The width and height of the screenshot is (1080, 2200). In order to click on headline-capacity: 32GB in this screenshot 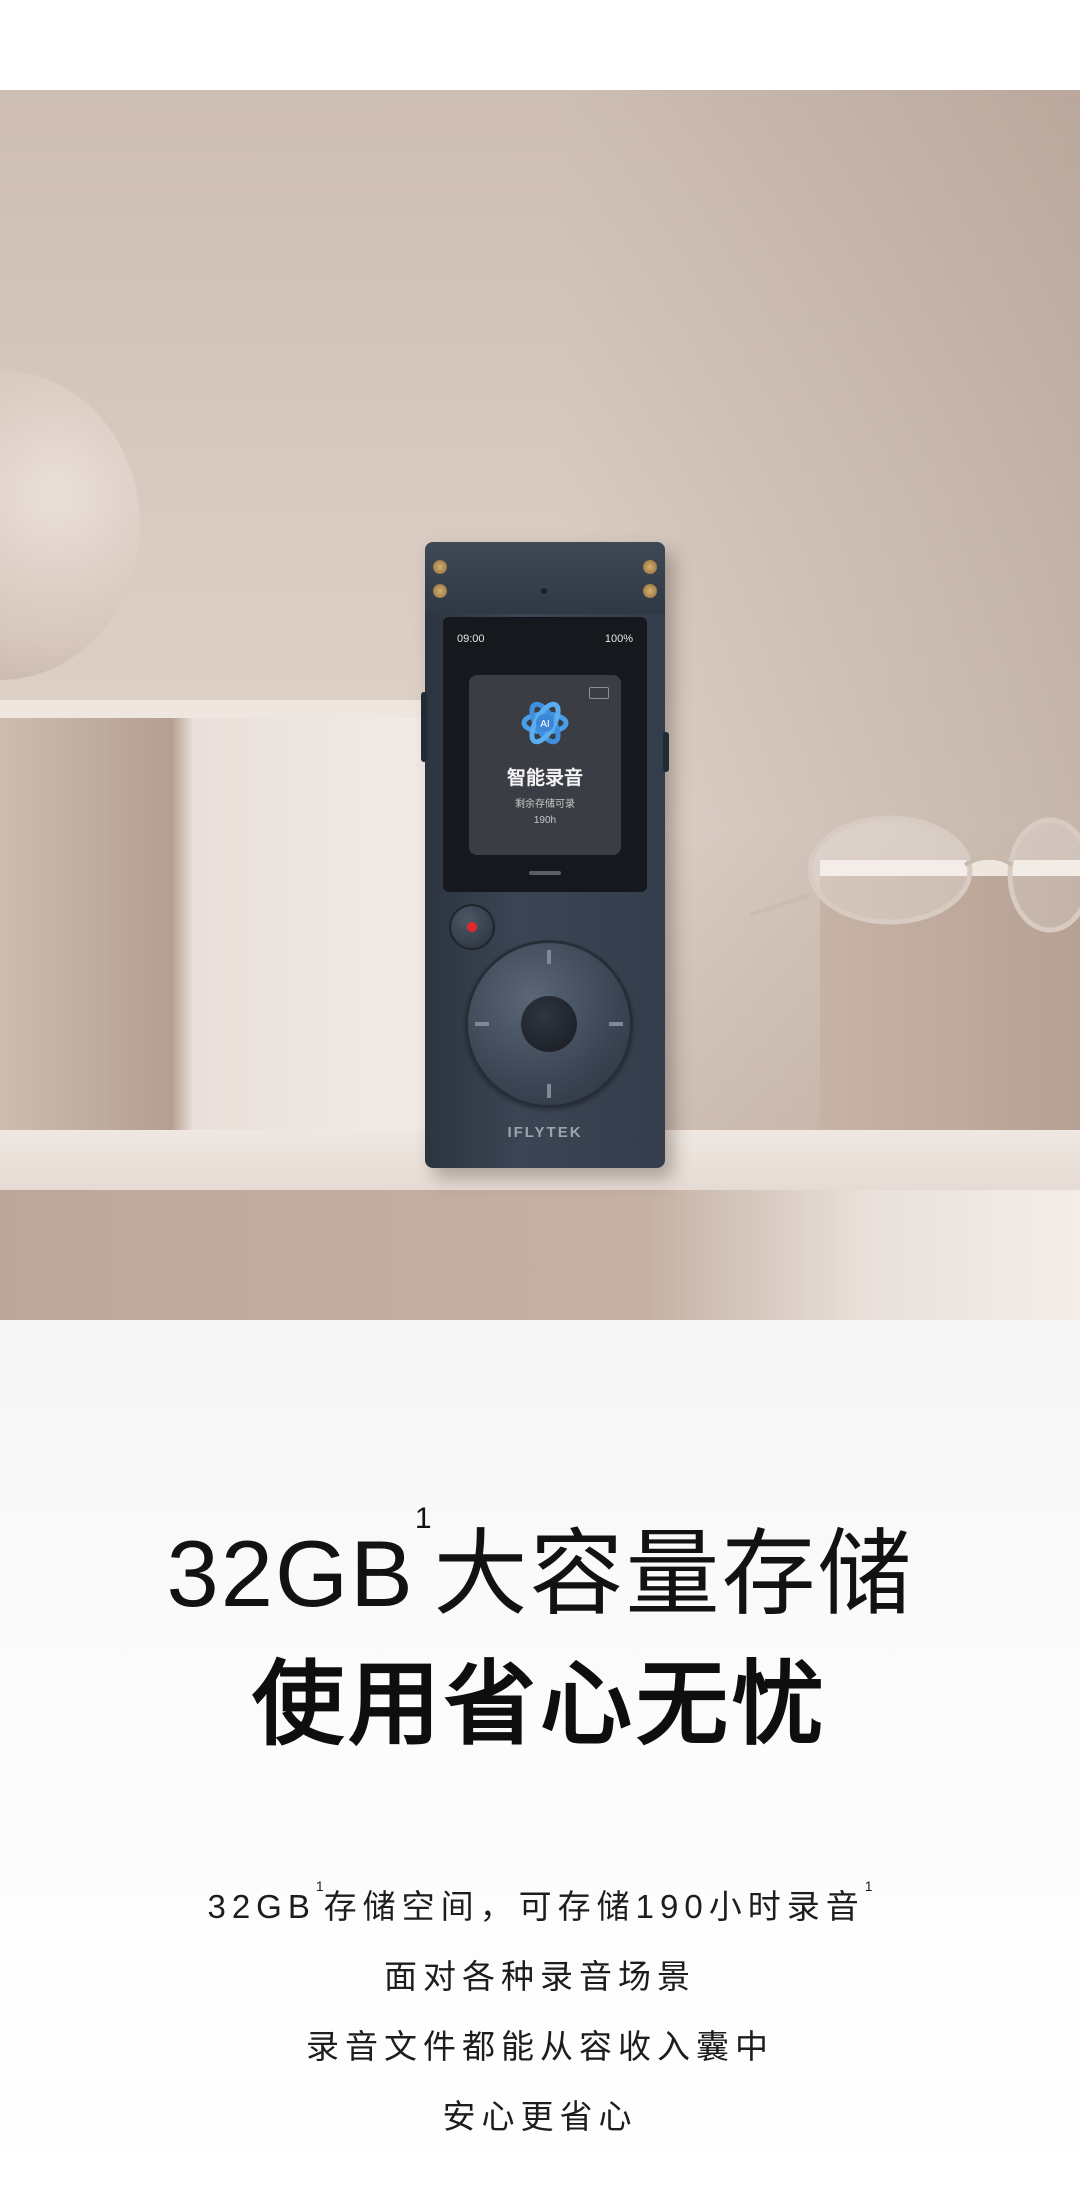, I will do `click(290, 1573)`.